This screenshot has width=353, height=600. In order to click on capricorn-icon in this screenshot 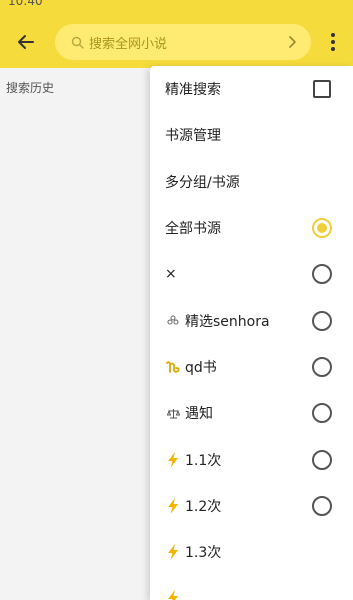, I will do `click(173, 367)`.